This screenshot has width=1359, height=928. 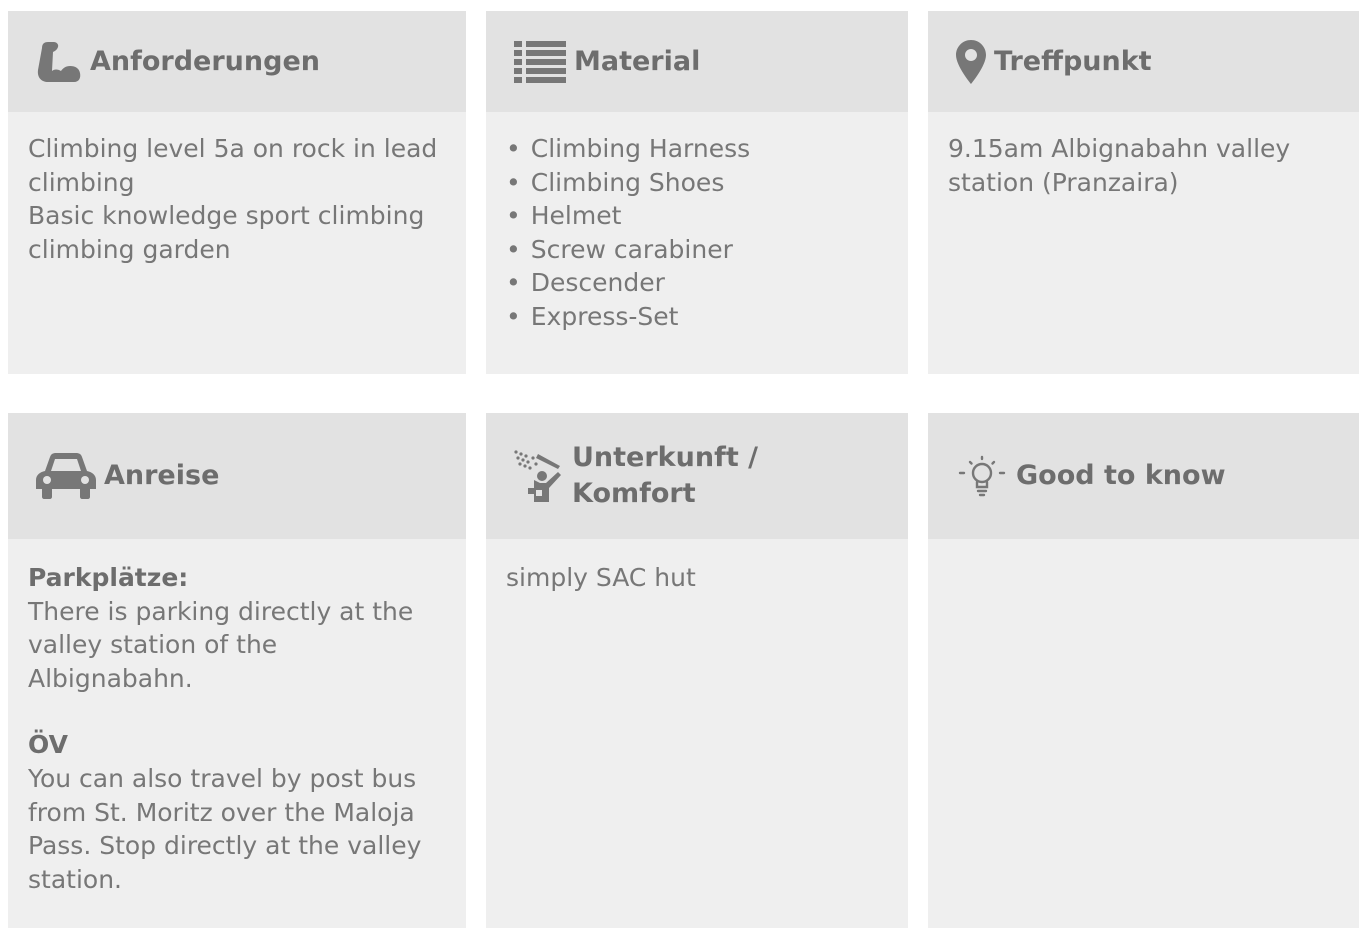 What do you see at coordinates (697, 283) in the screenshot?
I see `material-item: Descender` at bounding box center [697, 283].